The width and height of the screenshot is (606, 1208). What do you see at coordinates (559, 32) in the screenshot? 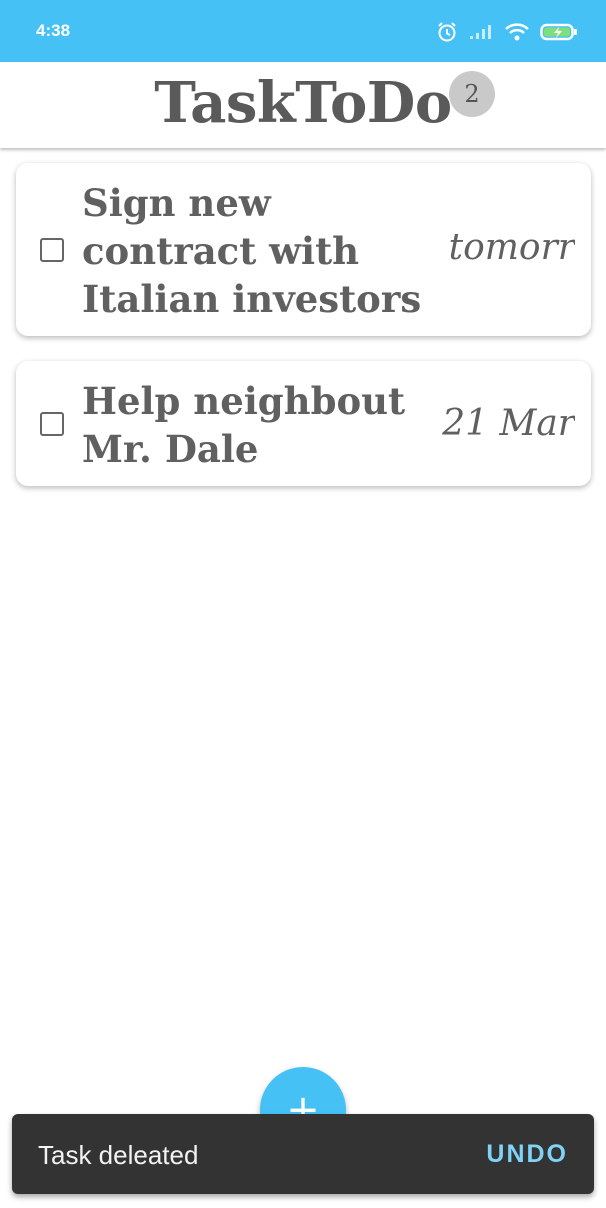
I see `battery-charging-icon` at bounding box center [559, 32].